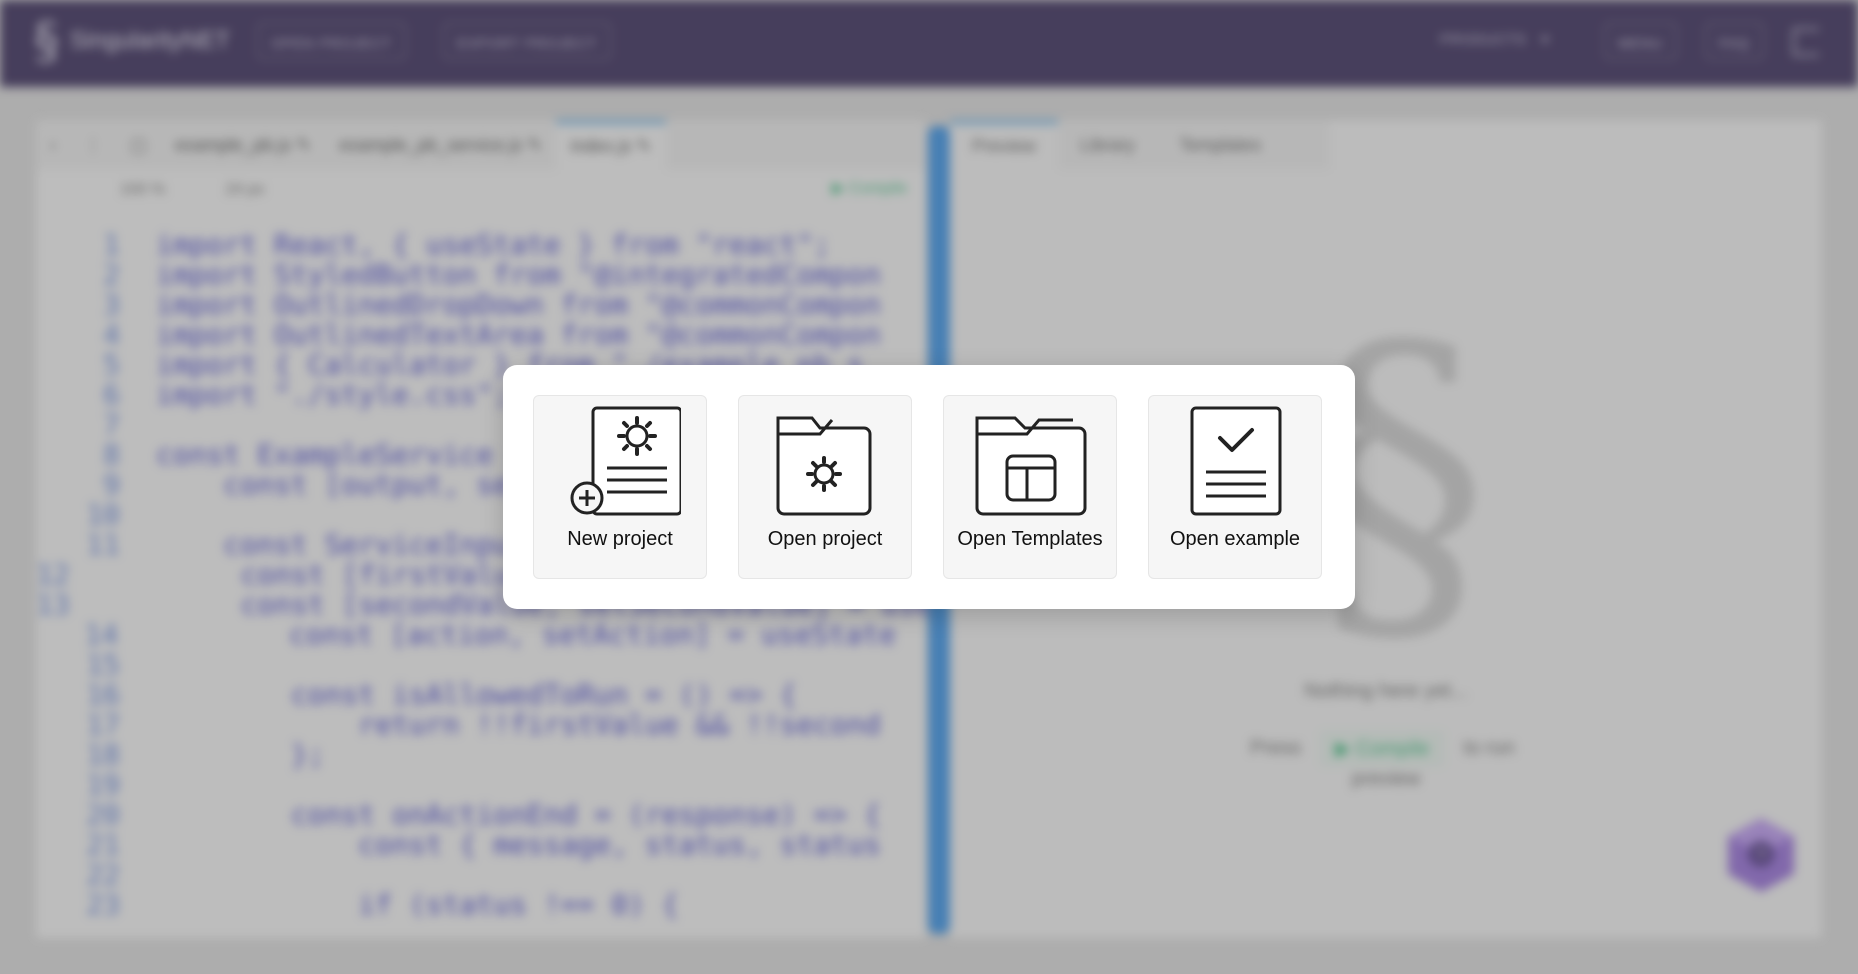 The width and height of the screenshot is (1858, 974). What do you see at coordinates (1030, 539) in the screenshot?
I see `open-templates-label: Open Templates` at bounding box center [1030, 539].